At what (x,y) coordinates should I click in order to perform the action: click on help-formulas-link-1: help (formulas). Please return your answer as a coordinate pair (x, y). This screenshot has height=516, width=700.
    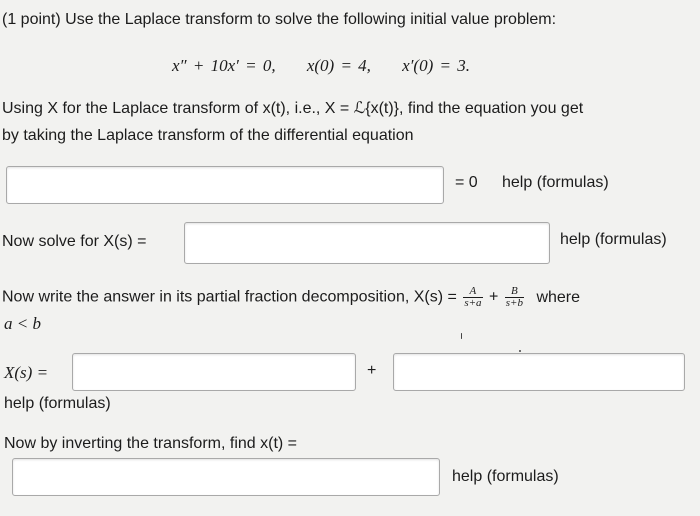
    Looking at the image, I should click on (555, 183).